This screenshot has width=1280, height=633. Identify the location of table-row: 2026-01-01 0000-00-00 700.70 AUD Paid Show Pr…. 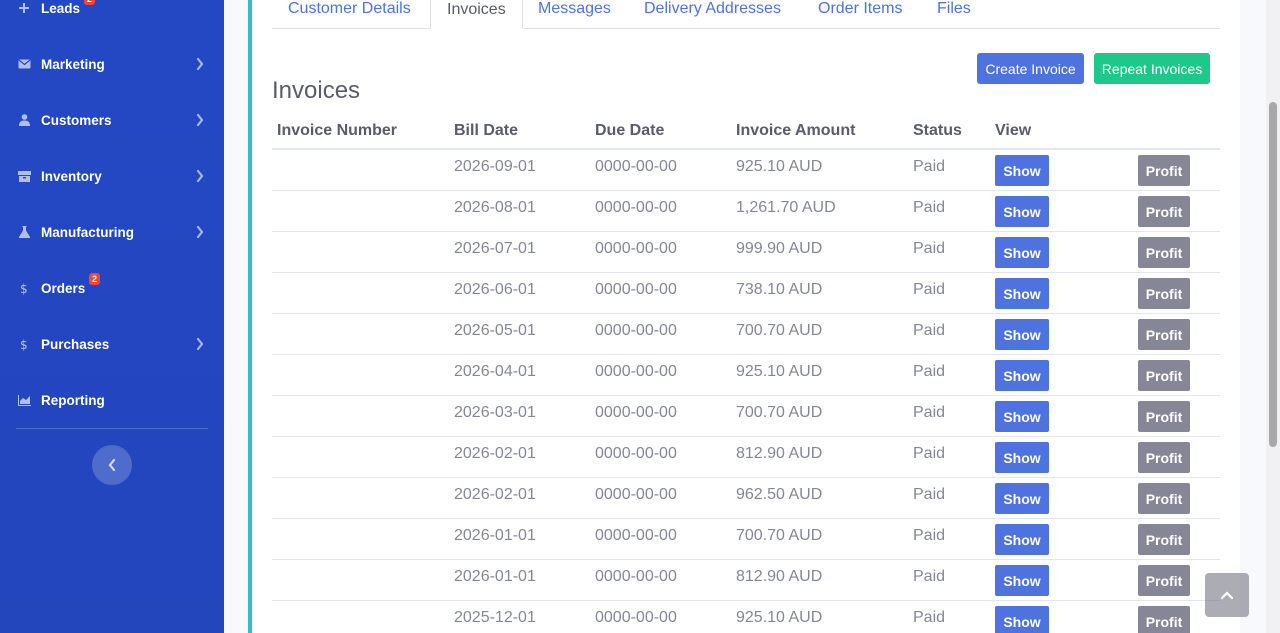
(746, 539).